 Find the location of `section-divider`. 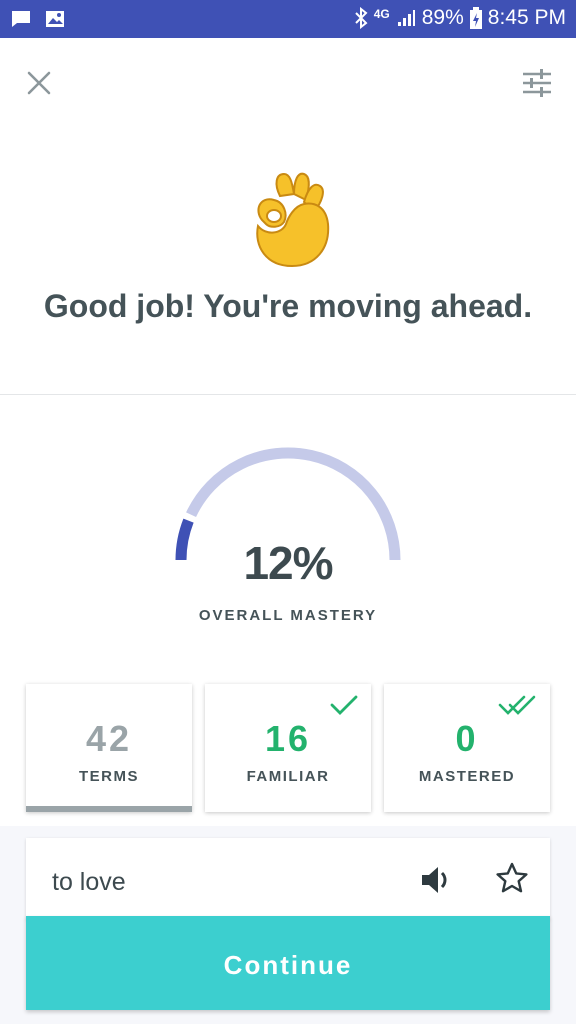

section-divider is located at coordinates (288, 394).